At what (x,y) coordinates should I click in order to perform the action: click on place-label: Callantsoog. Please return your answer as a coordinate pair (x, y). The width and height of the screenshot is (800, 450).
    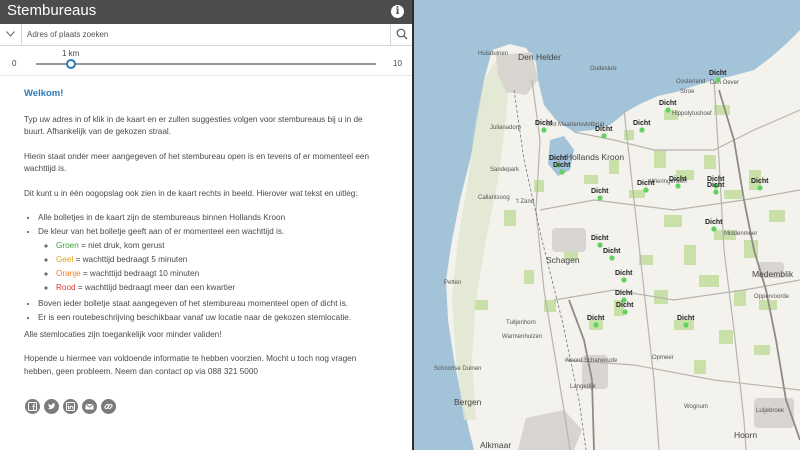
    Looking at the image, I should click on (494, 198).